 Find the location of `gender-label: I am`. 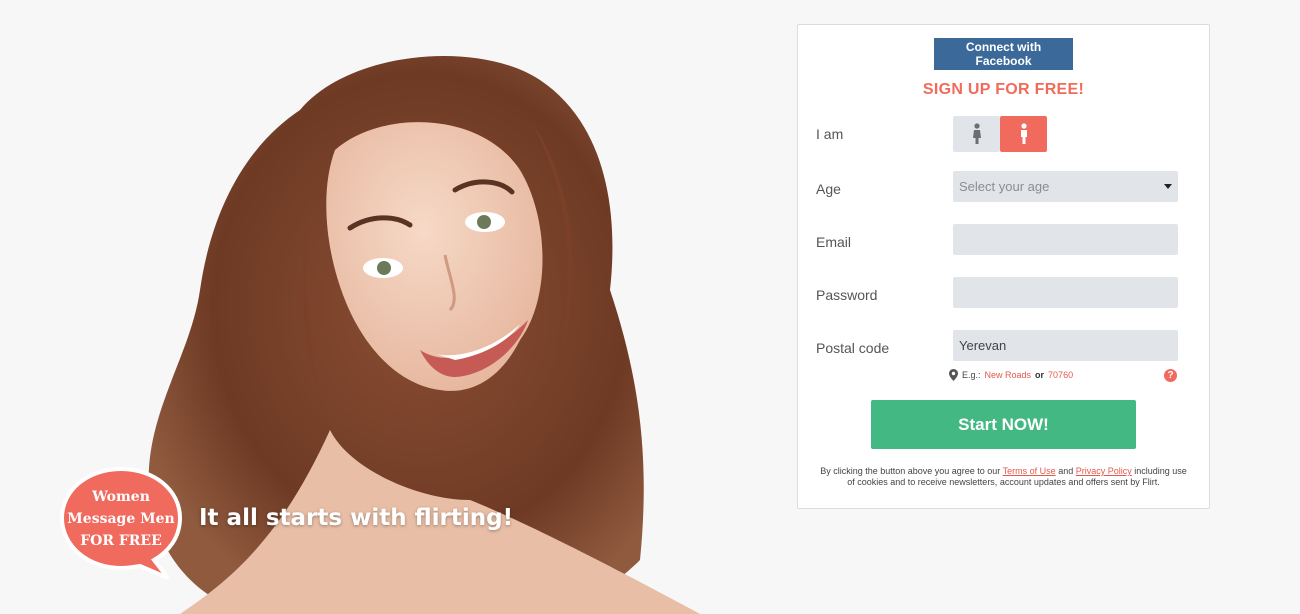

gender-label: I am is located at coordinates (830, 134).